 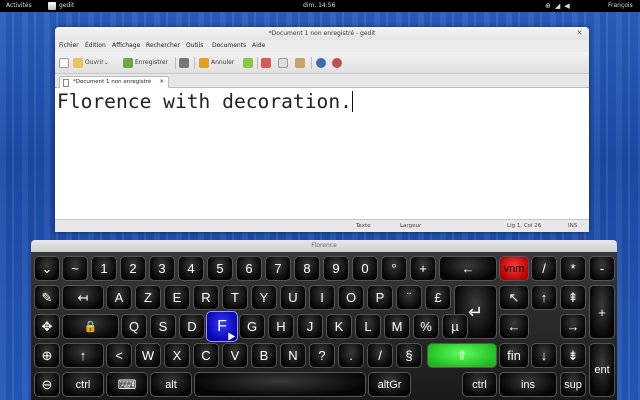 What do you see at coordinates (293, 297) in the screenshot?
I see `key-u: U` at bounding box center [293, 297].